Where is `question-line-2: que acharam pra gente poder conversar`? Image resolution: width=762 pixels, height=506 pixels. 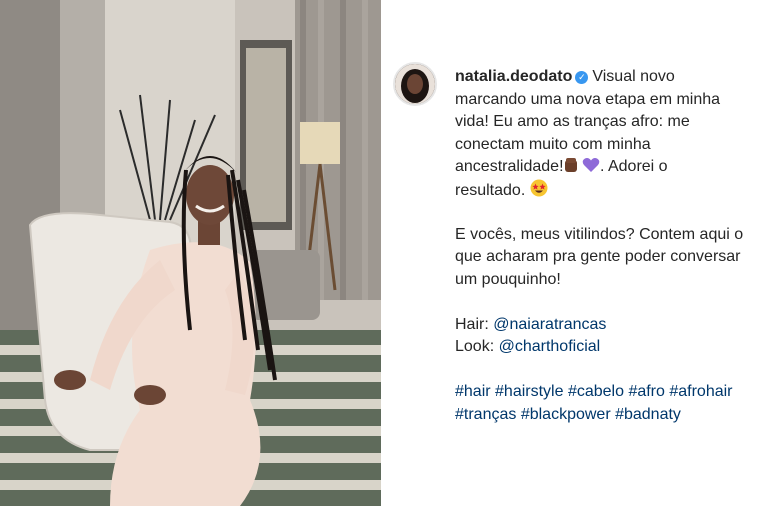
question-line-2: que acharam pra gente poder conversar is located at coordinates (598, 256).